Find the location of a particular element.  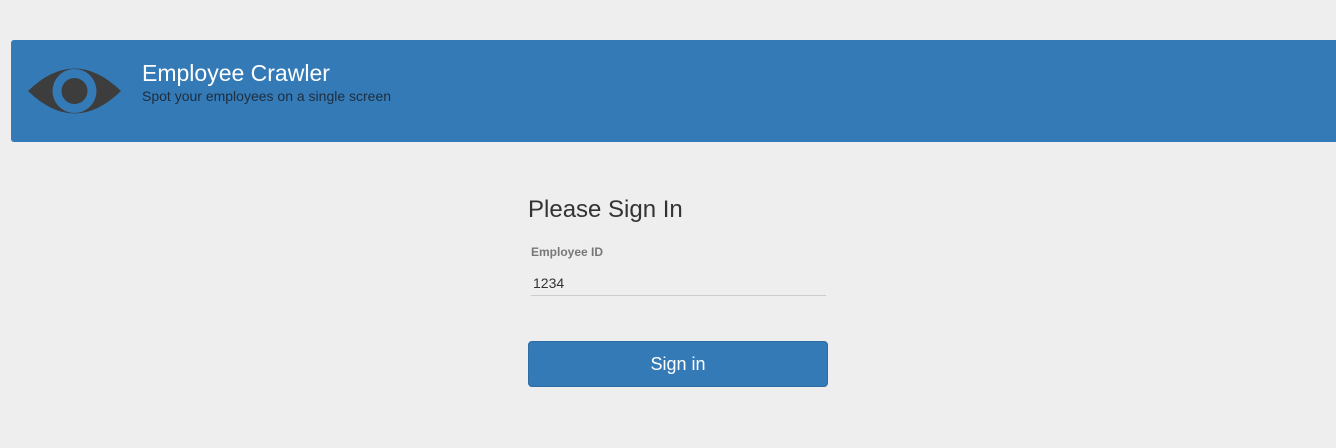

app-title: Employee Crawler is located at coordinates (236, 73).